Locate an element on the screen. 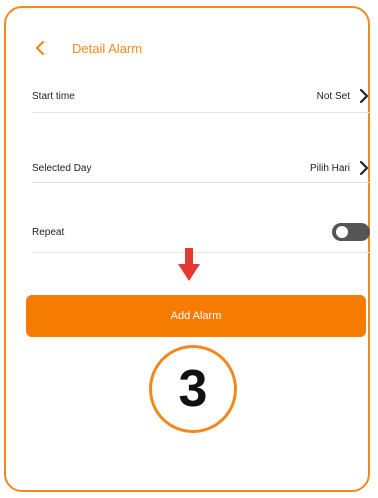 The image size is (378, 498). repeat-label: Repeat is located at coordinates (48, 232).